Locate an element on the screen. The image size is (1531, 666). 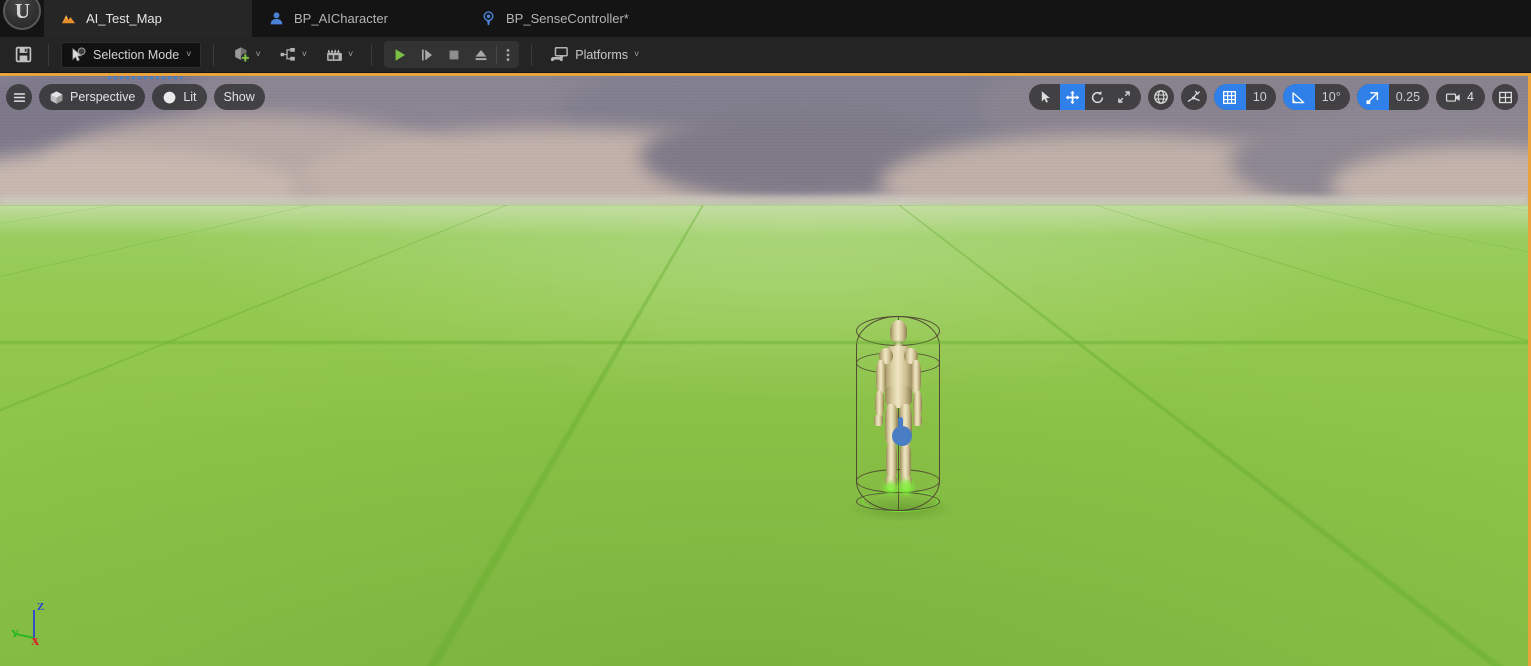
scale-icon is located at coordinates (1124, 97).